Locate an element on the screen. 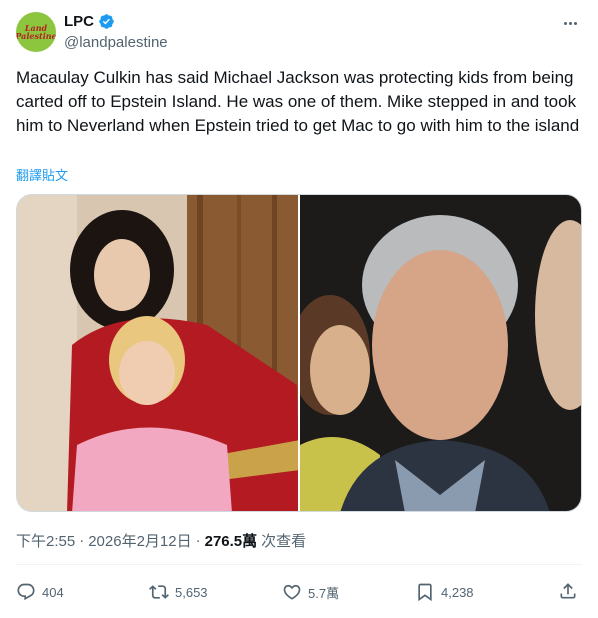  like-count: 5.7萬 is located at coordinates (324, 593).